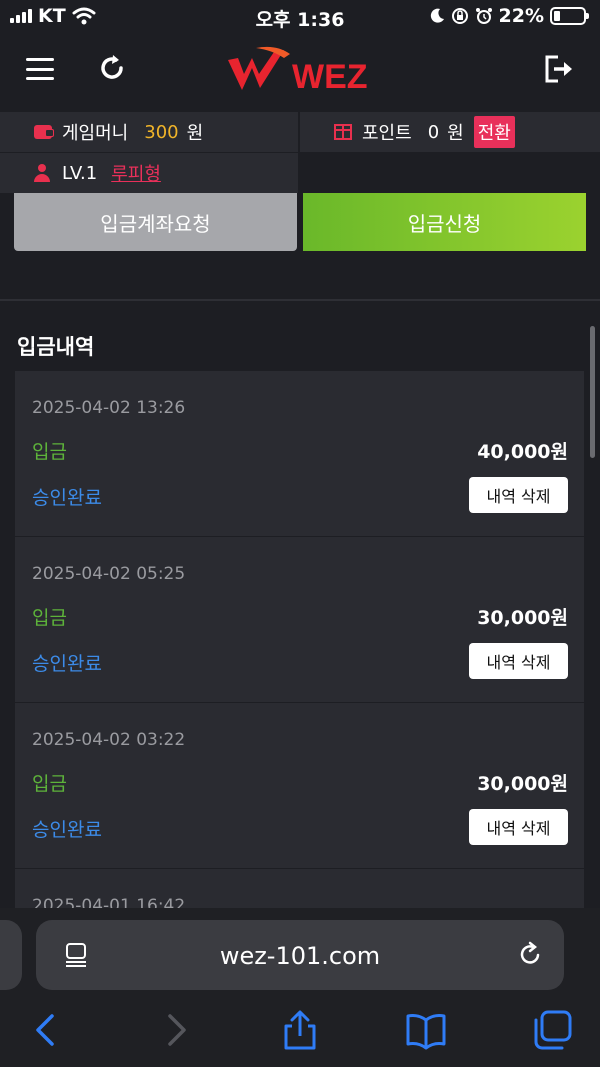 This screenshot has width=600, height=1067. Describe the element at coordinates (195, 133) in the screenshot. I see `game-money-unit: 원` at that location.